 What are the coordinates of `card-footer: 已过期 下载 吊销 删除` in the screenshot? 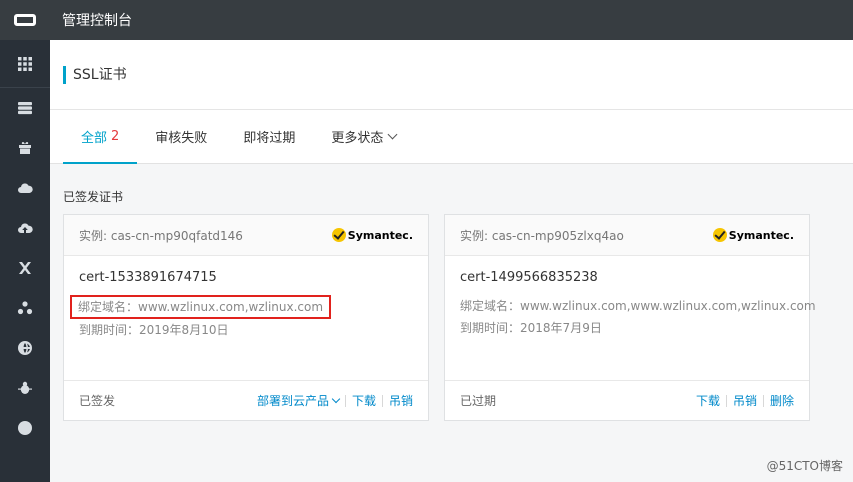 It's located at (627, 400).